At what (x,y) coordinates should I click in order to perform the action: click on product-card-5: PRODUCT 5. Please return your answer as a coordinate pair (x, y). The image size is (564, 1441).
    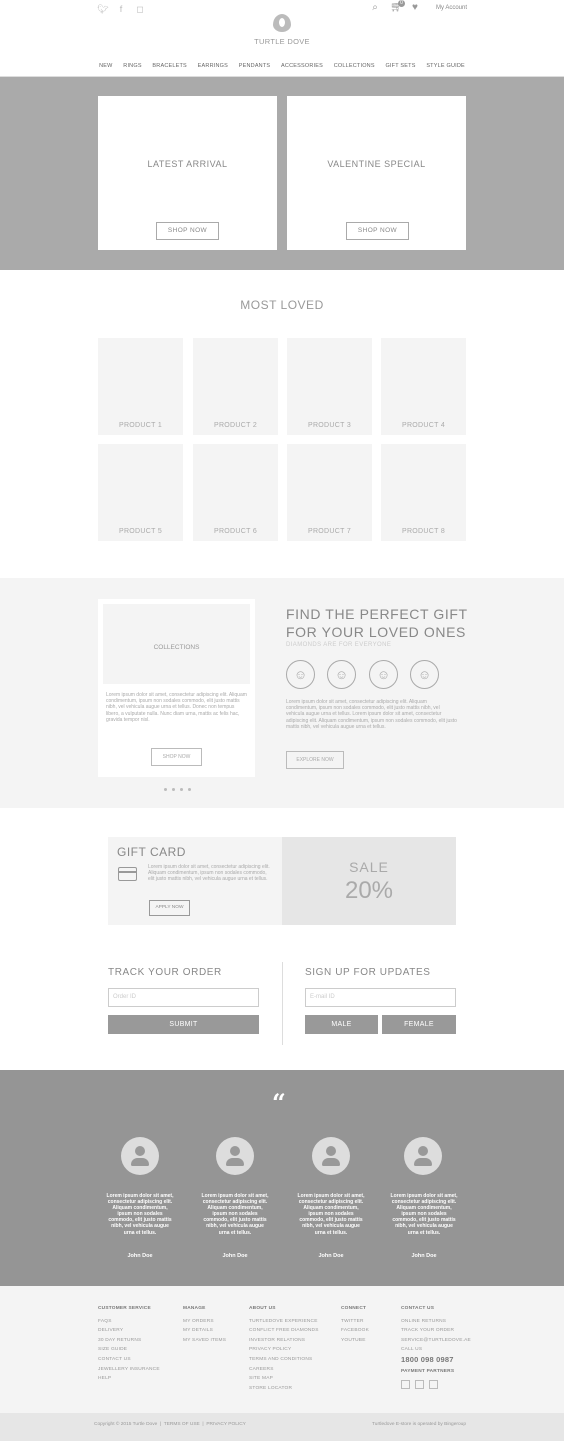
    Looking at the image, I should click on (140, 492).